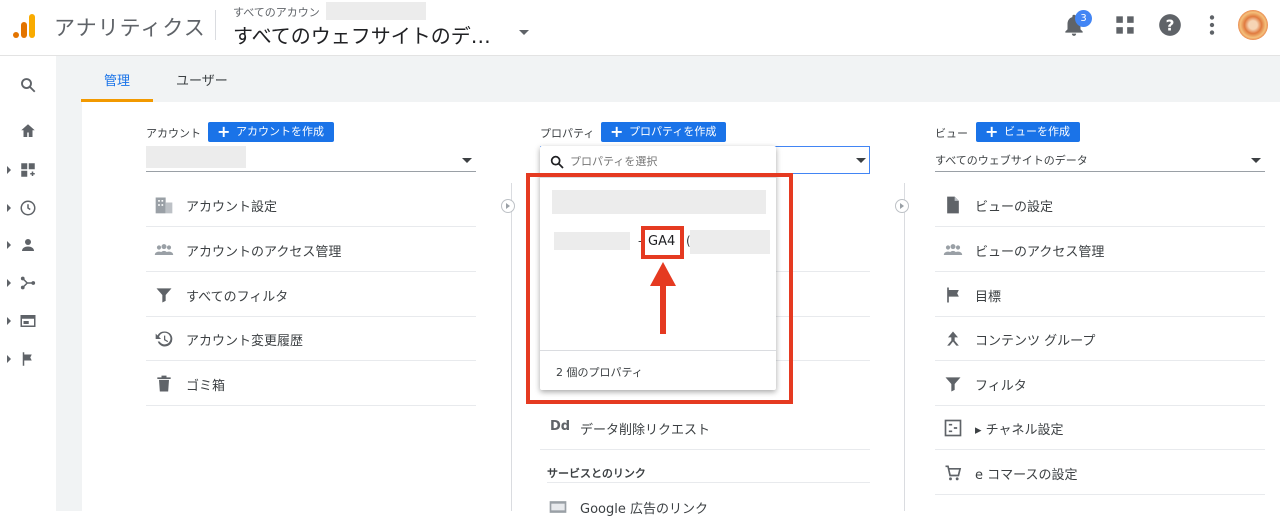  Describe the element at coordinates (28, 321) in the screenshot. I see `behavior-icon` at that location.